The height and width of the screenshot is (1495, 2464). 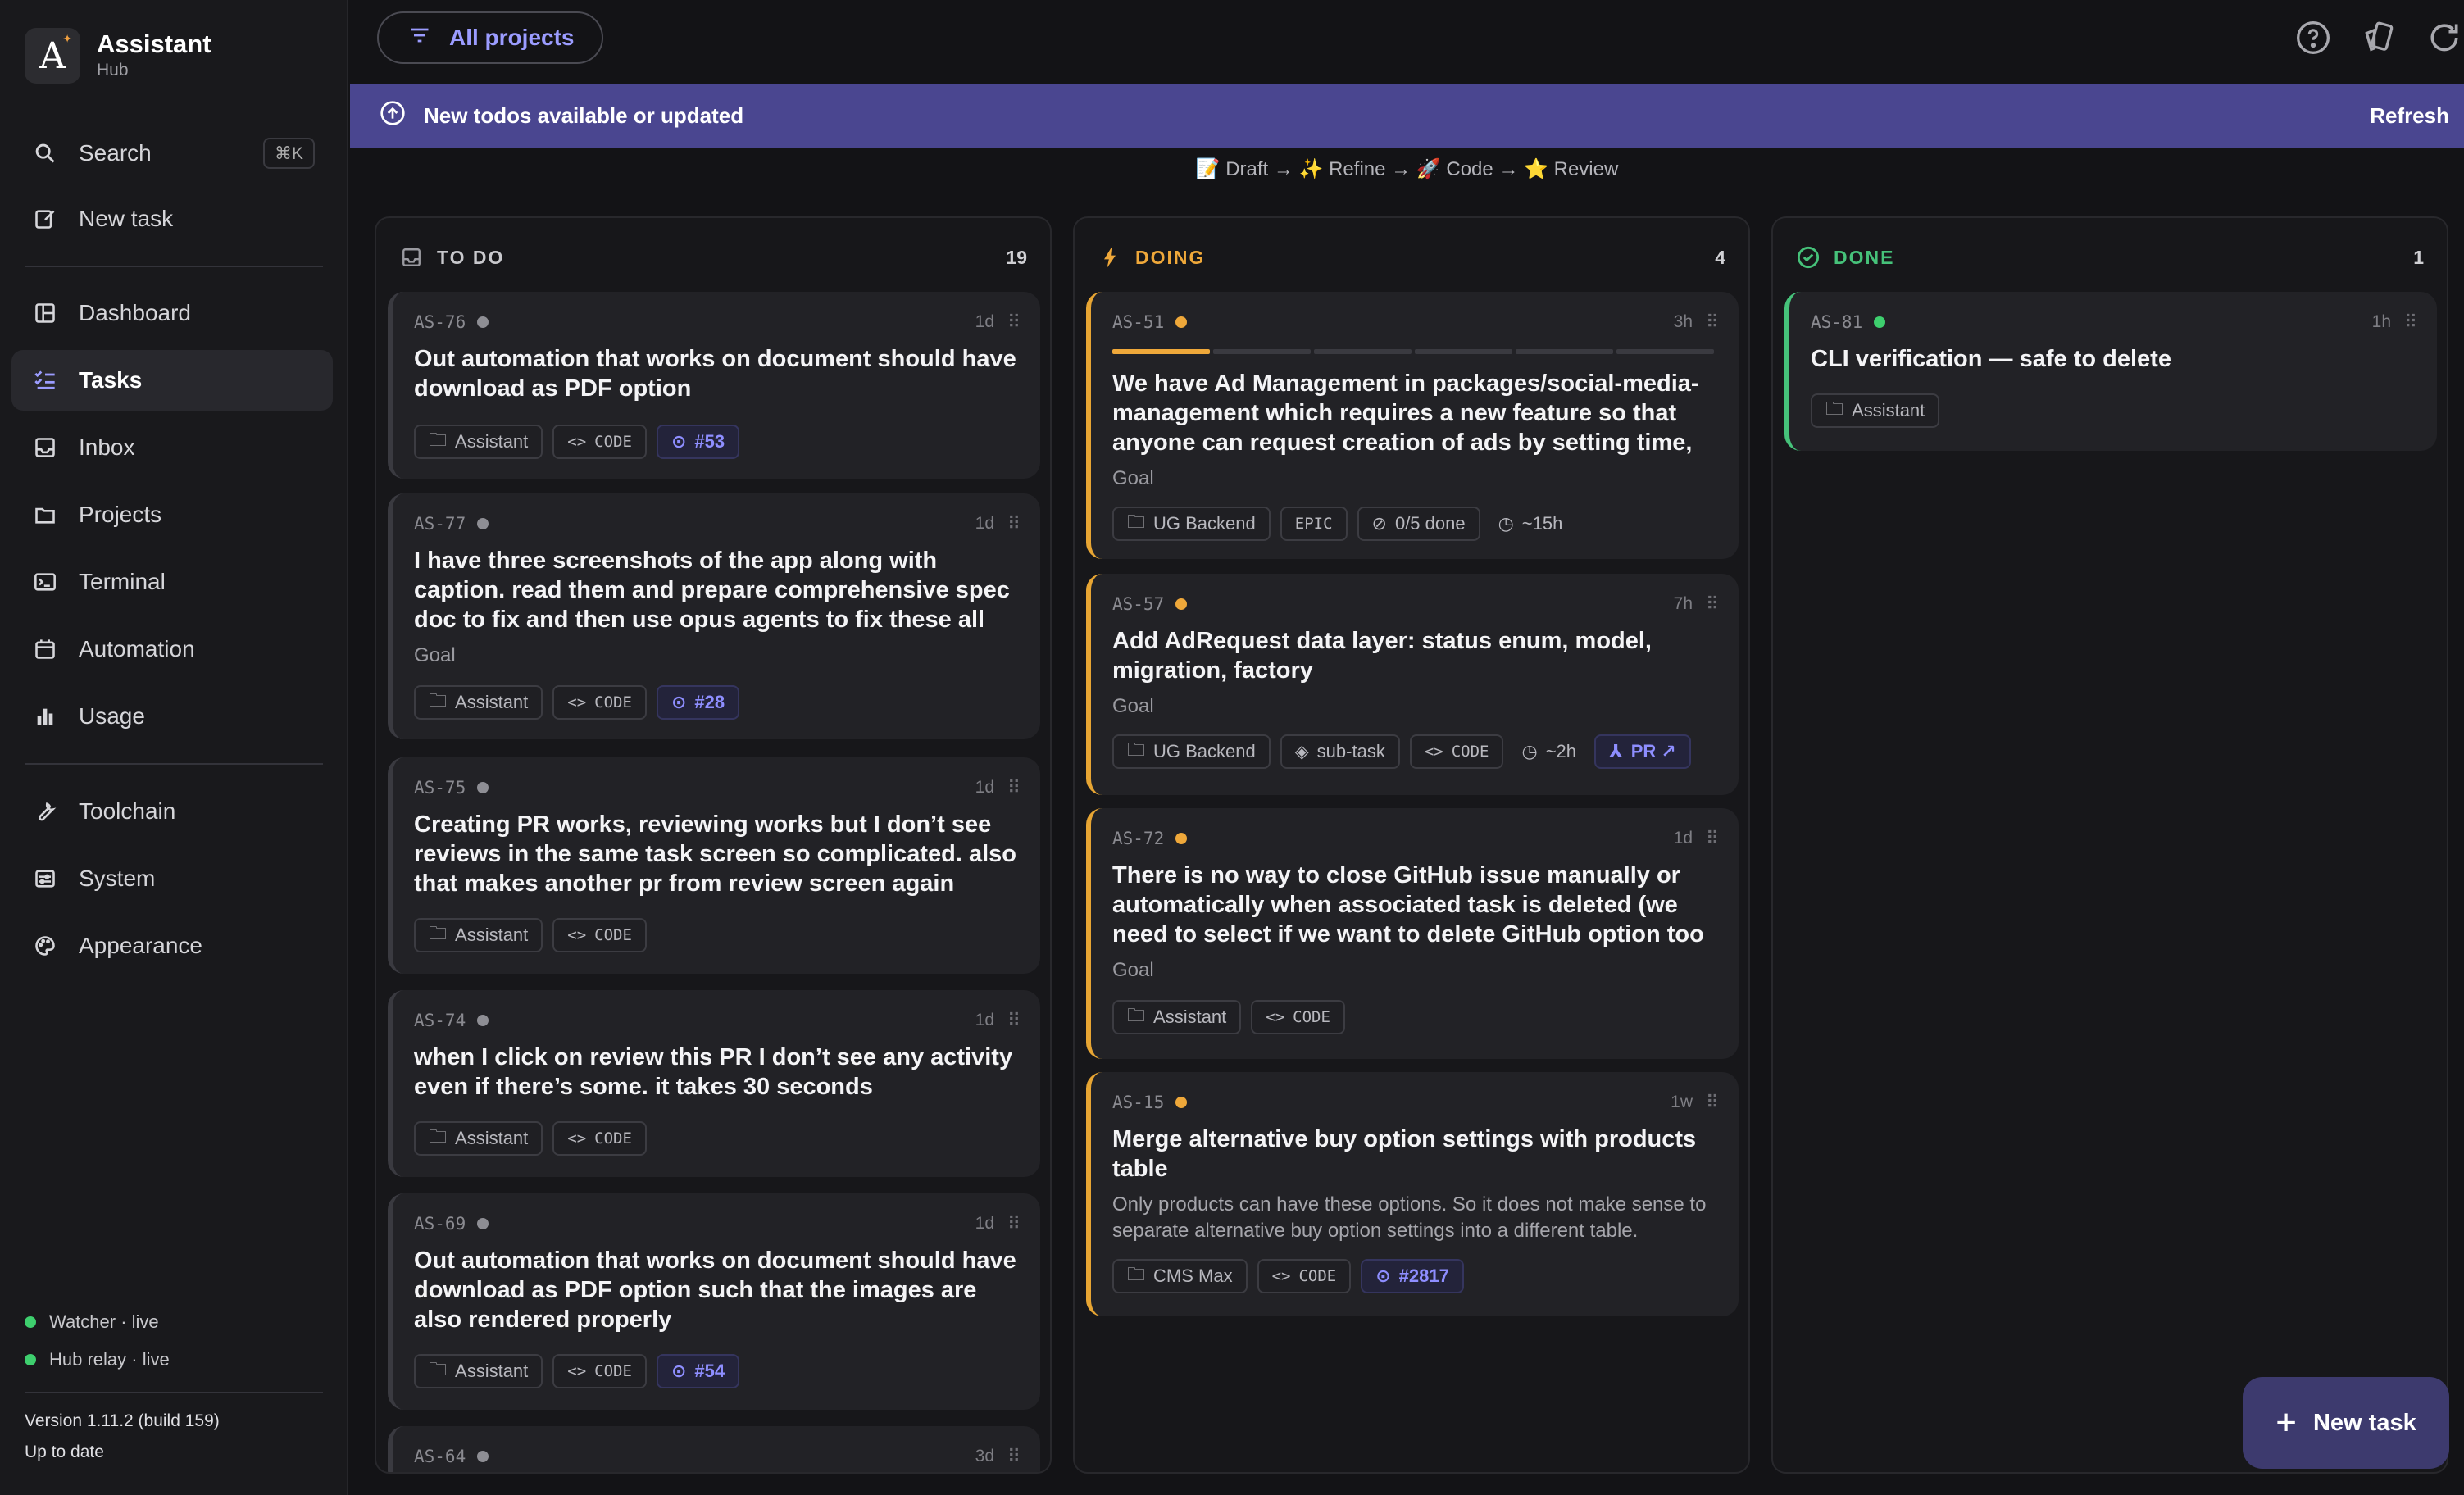 I want to click on task-age: 3h, so click(x=1683, y=321).